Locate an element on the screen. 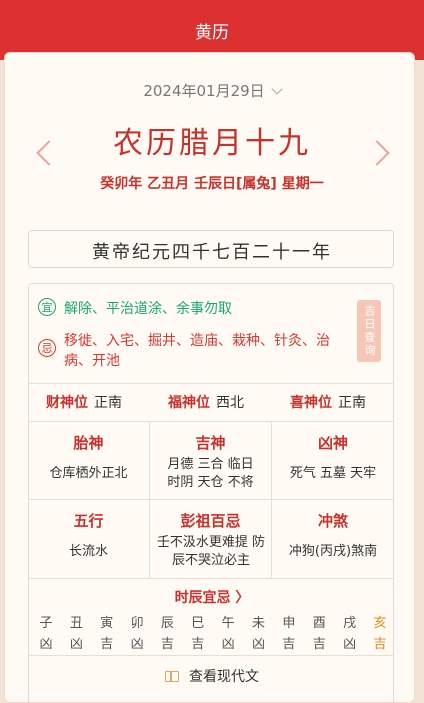 The width and height of the screenshot is (424, 703). direction-fortune: 福神位 西北 is located at coordinates (206, 402).